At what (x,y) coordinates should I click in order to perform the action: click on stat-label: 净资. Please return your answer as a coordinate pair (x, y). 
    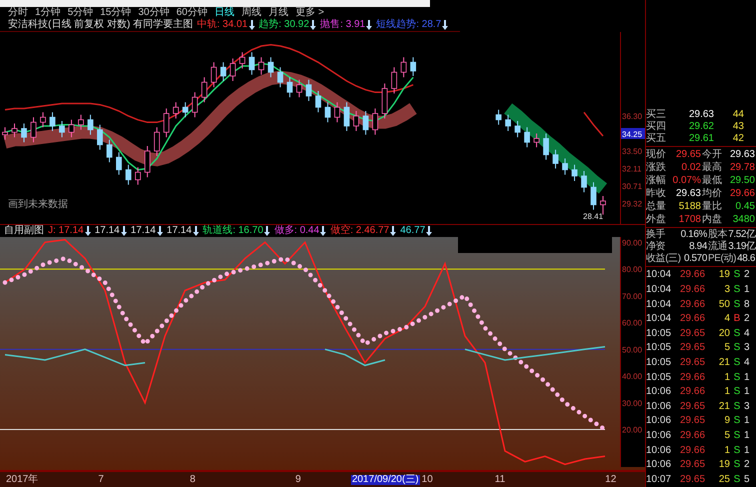
    Looking at the image, I should click on (656, 247).